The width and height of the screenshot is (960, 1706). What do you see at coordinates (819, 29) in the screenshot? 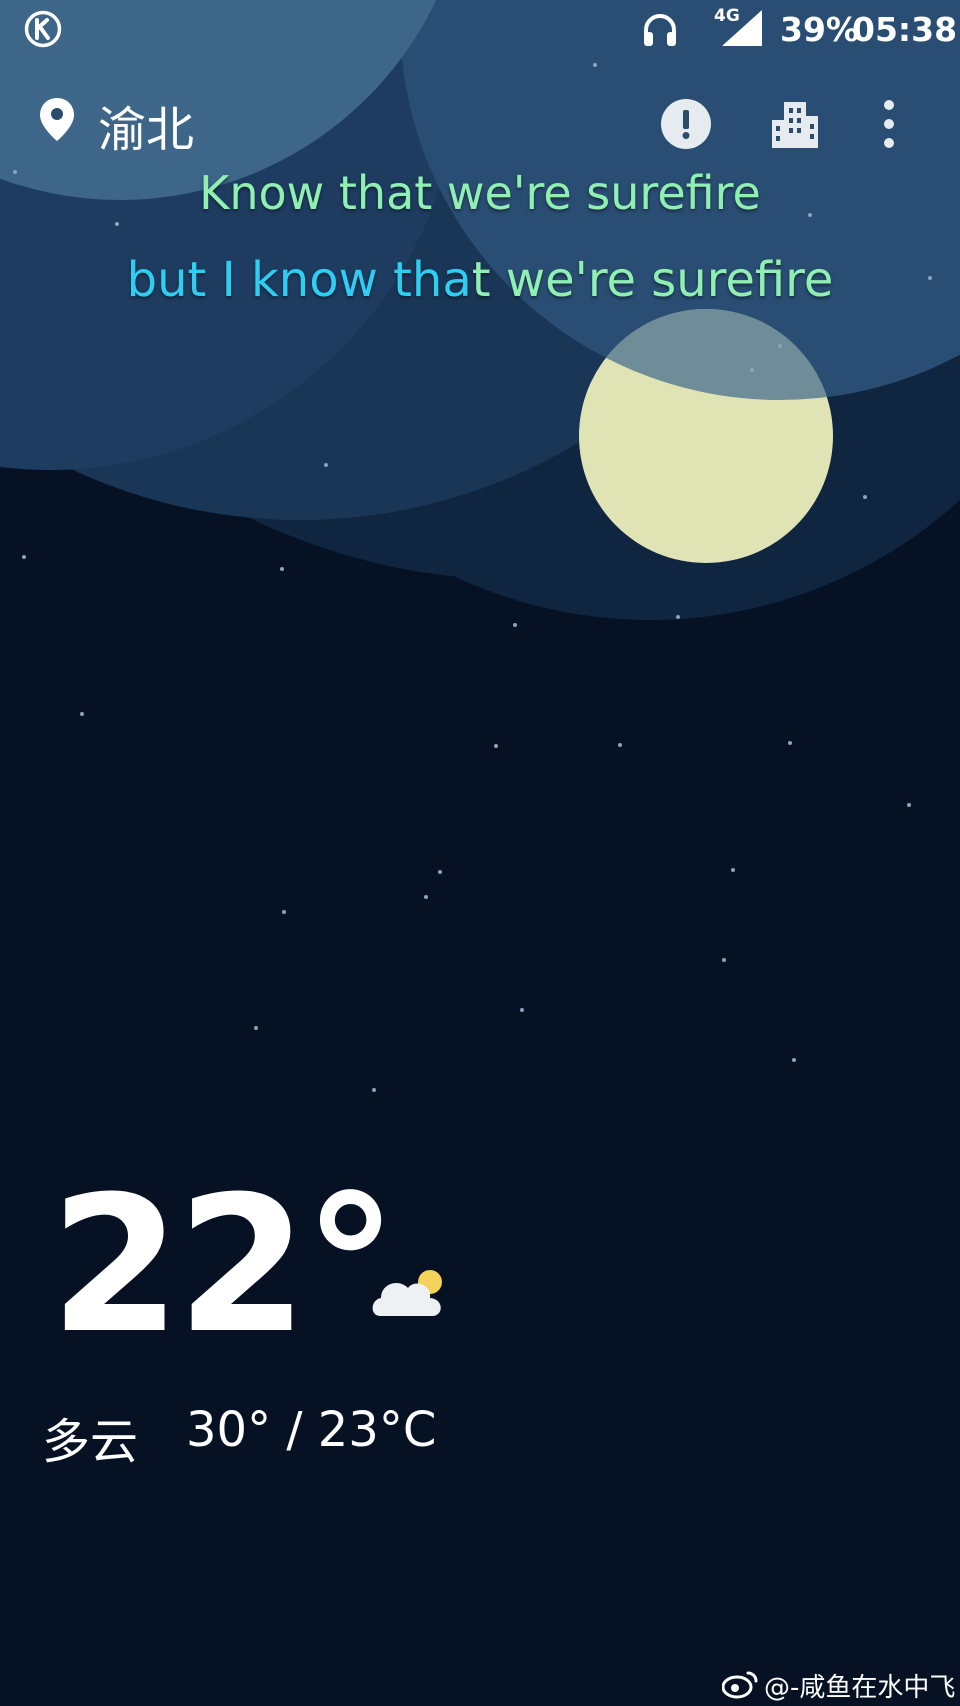
I see `battery-level: 39%` at bounding box center [819, 29].